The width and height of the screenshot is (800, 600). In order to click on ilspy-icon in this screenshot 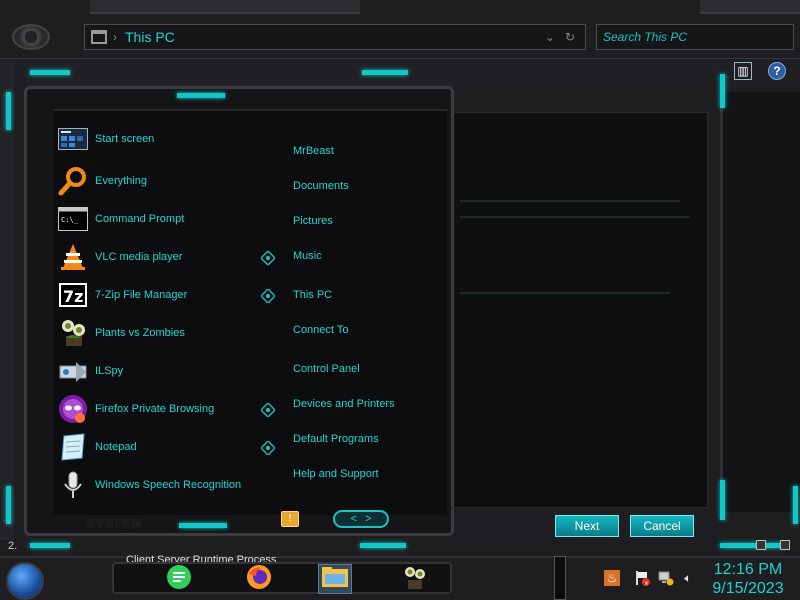, I will do `click(73, 371)`.